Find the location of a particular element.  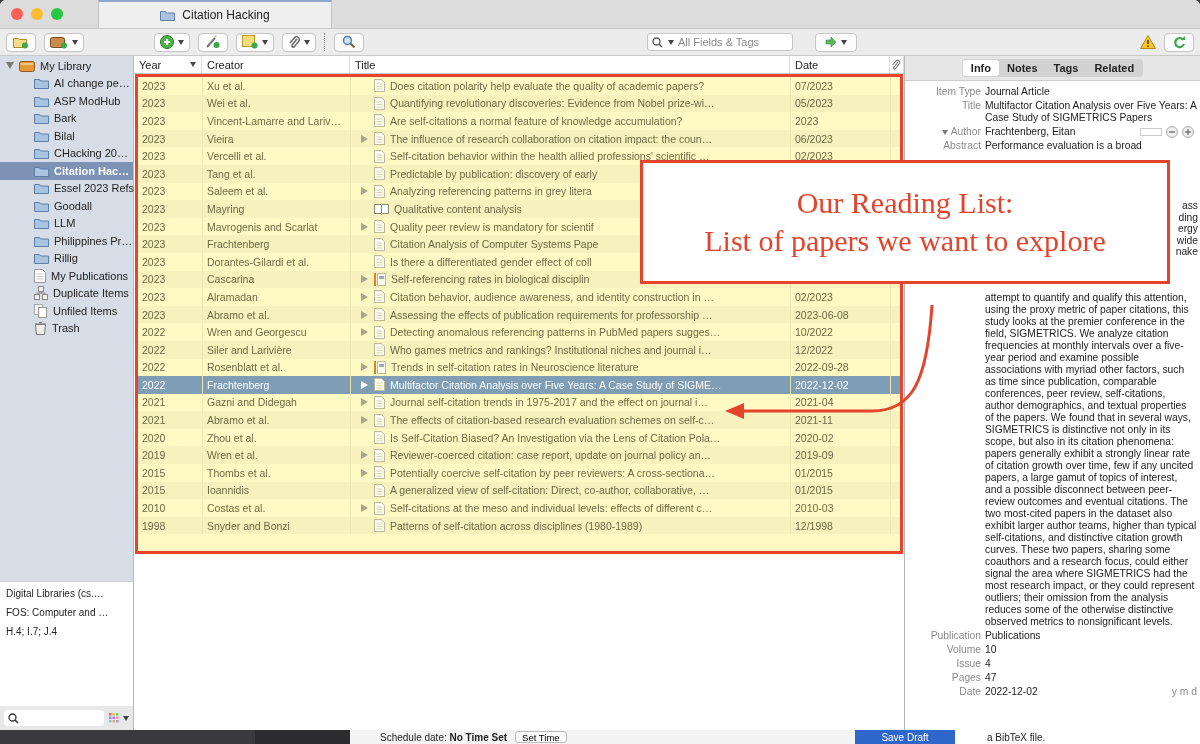

new-library-button is located at coordinates (64, 42).